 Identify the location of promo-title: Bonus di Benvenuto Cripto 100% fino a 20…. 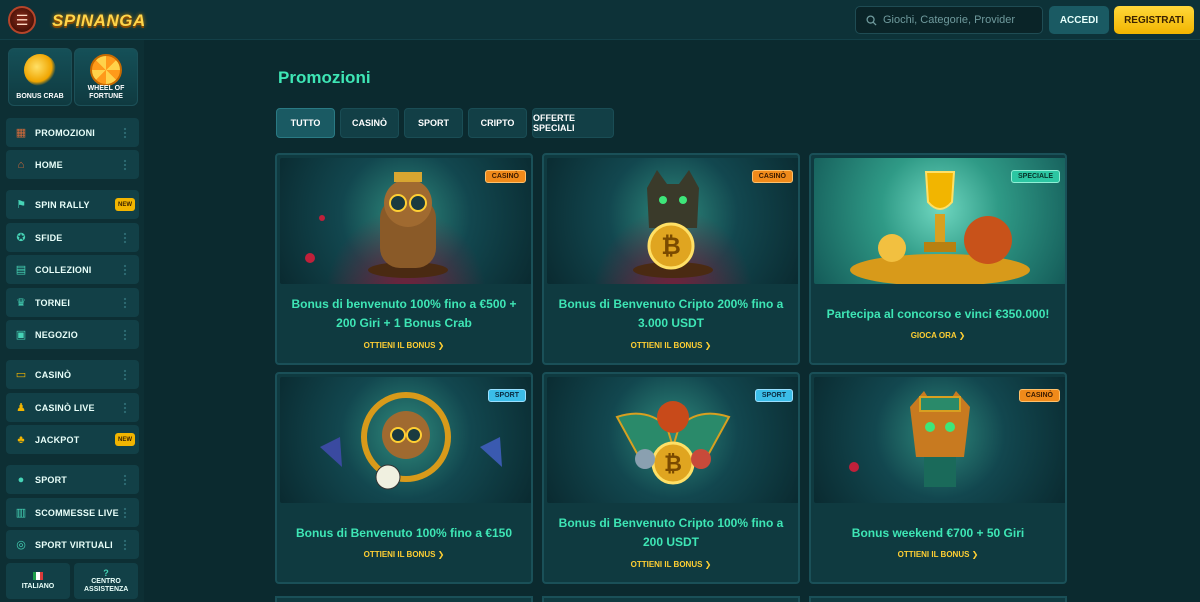
(671, 532).